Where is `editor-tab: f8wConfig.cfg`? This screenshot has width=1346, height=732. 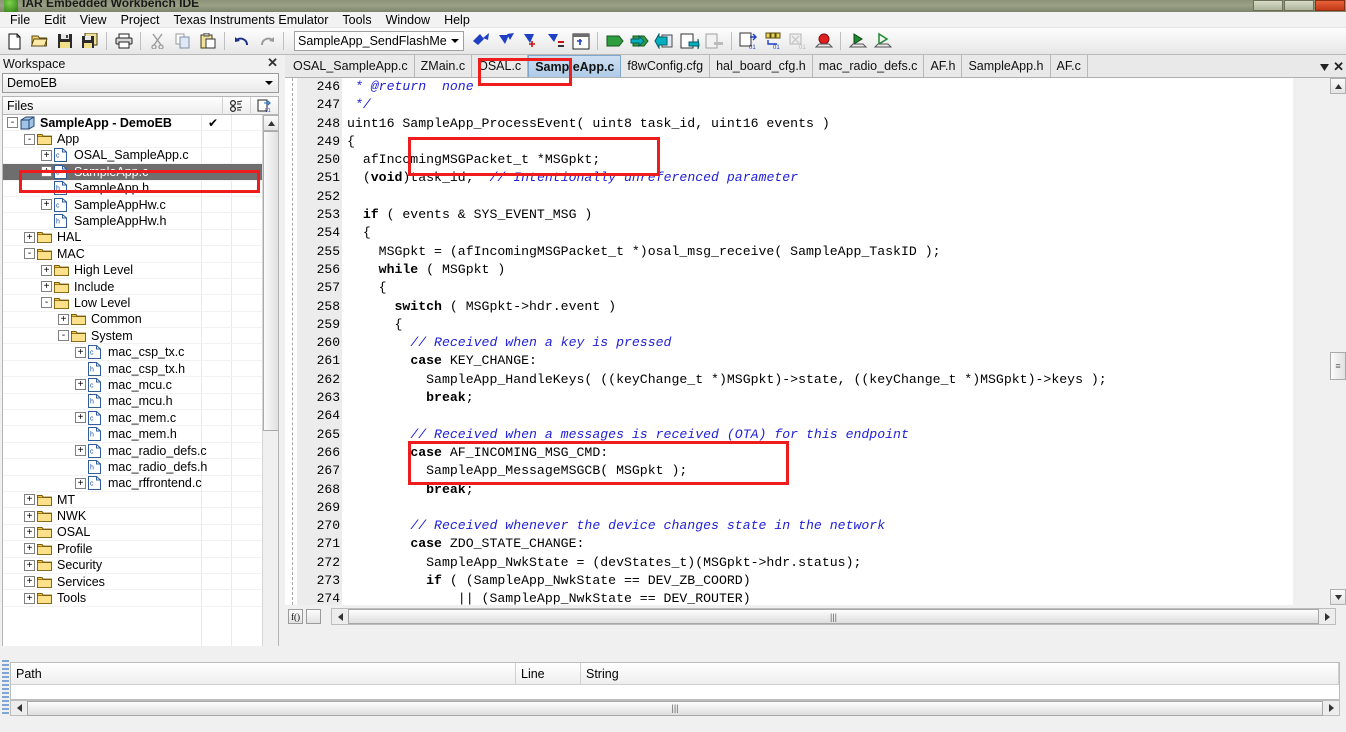
editor-tab: f8wConfig.cfg is located at coordinates (666, 66).